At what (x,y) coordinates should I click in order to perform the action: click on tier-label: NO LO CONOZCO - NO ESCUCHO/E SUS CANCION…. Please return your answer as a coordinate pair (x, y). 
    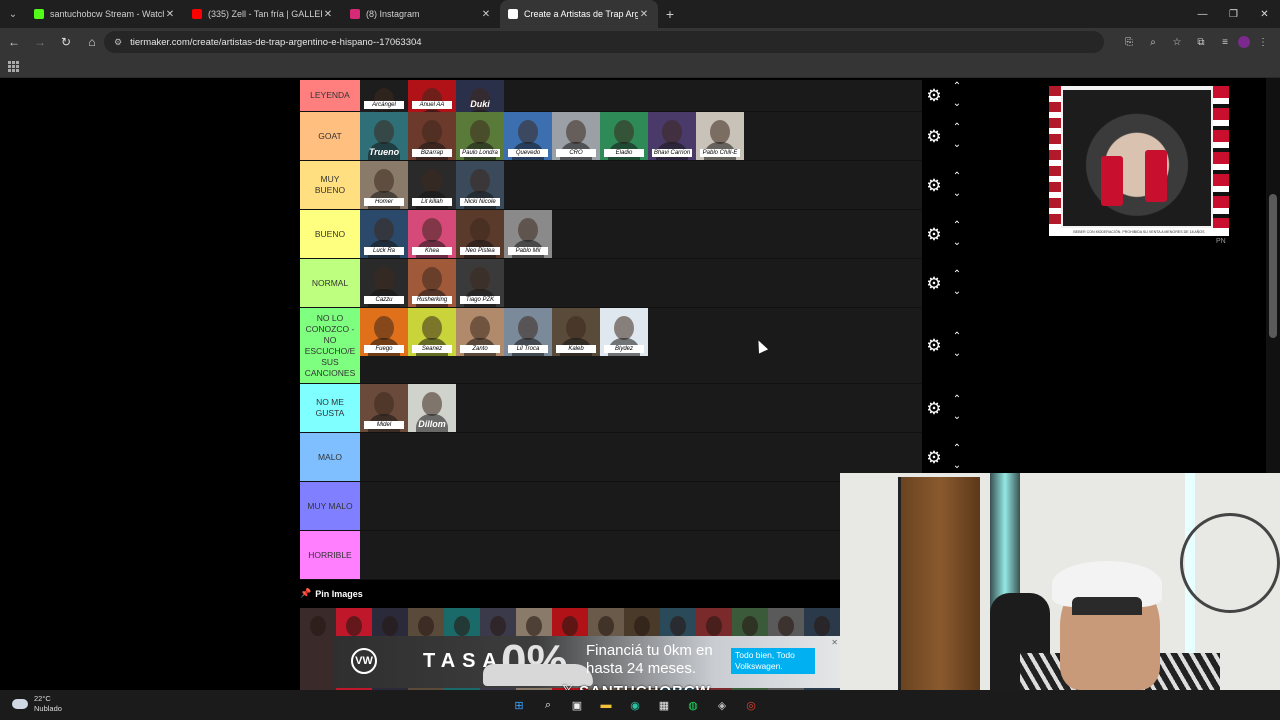
    Looking at the image, I should click on (330, 345).